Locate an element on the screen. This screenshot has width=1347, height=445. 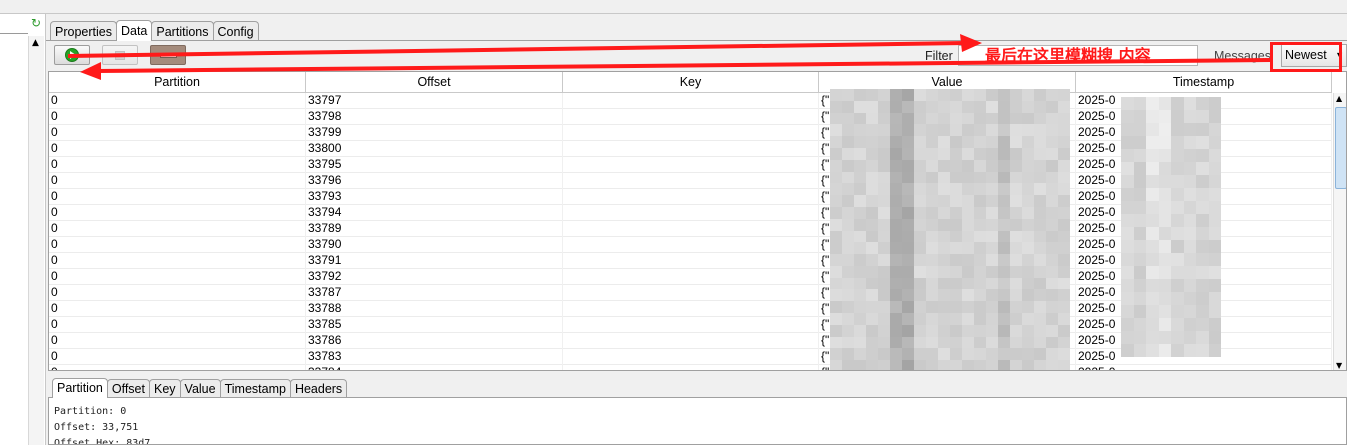
annotation-text: 最后在这里模糊搜 内容 is located at coordinates (1068, 55).